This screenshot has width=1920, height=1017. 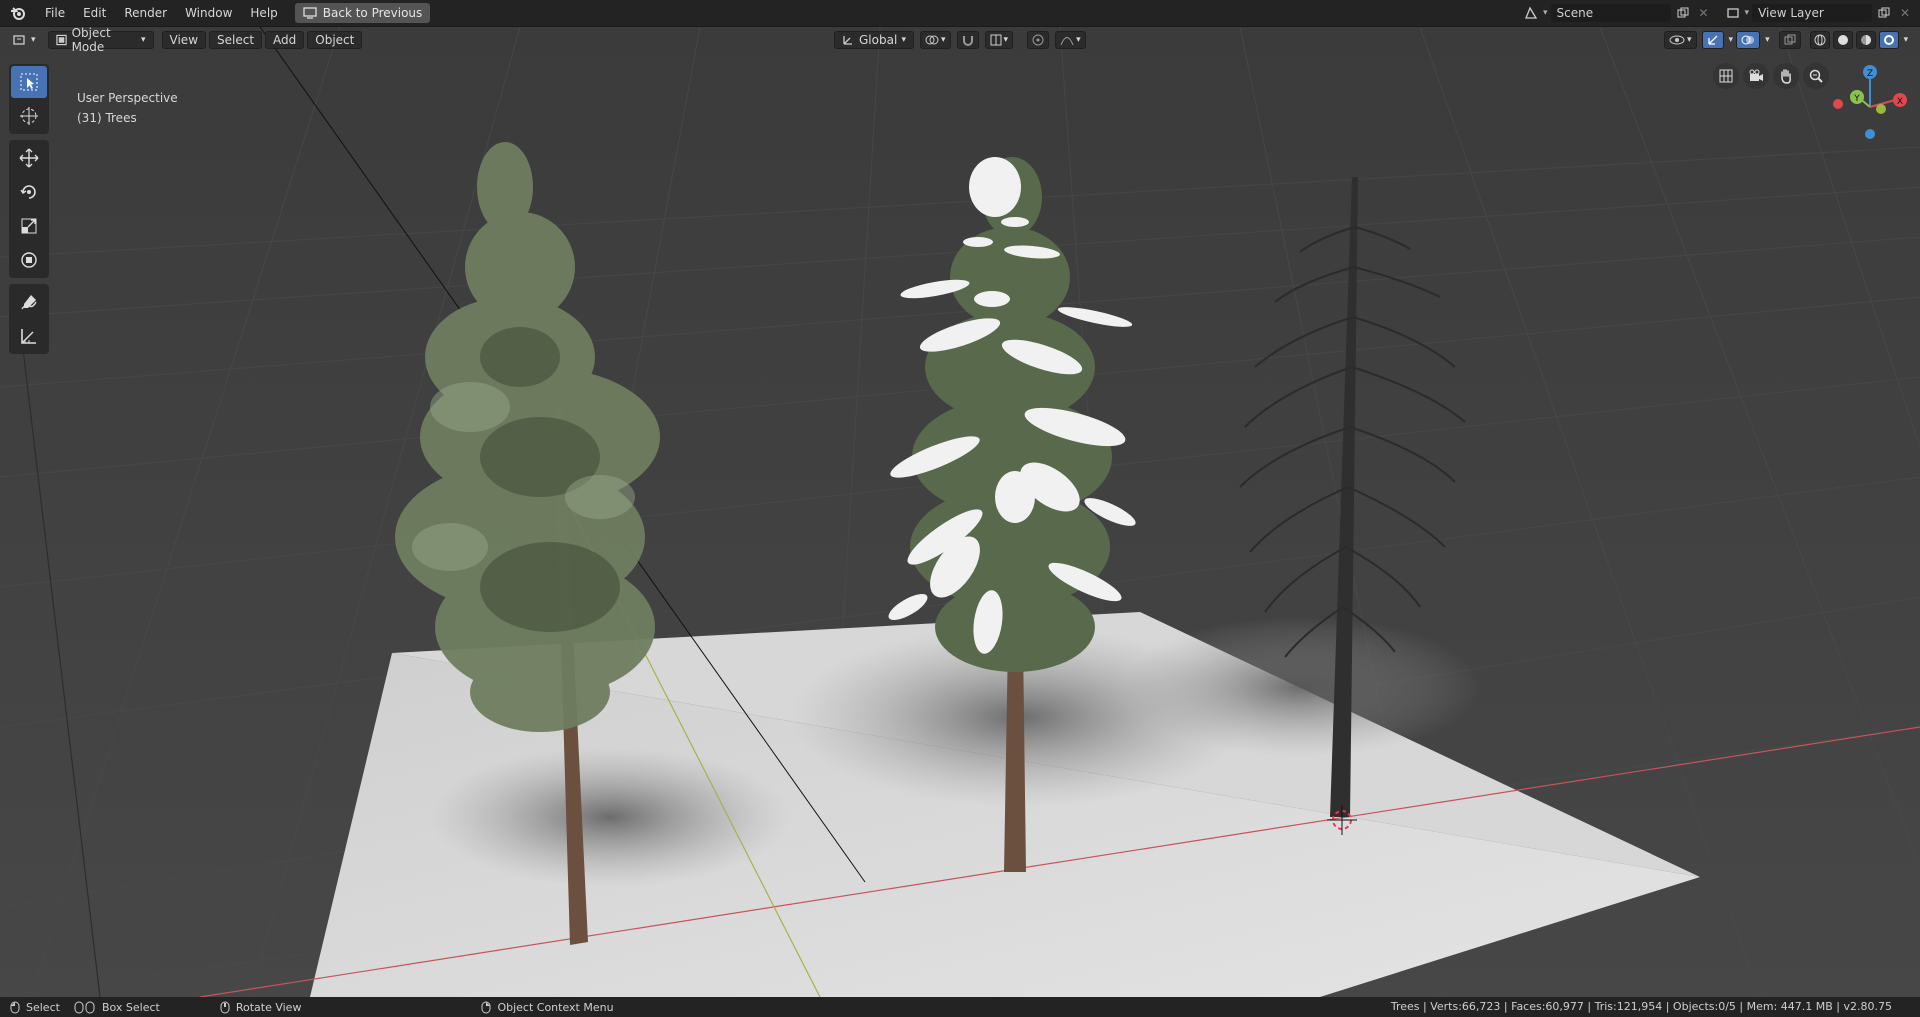 What do you see at coordinates (967, 40) in the screenshot?
I see `snap-toggle` at bounding box center [967, 40].